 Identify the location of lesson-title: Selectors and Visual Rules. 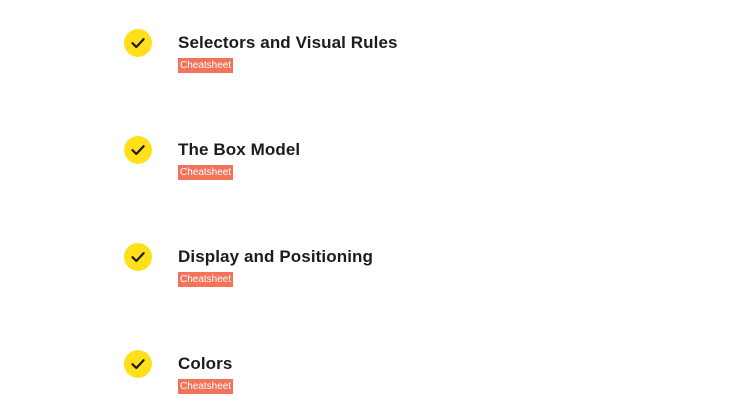
(288, 43).